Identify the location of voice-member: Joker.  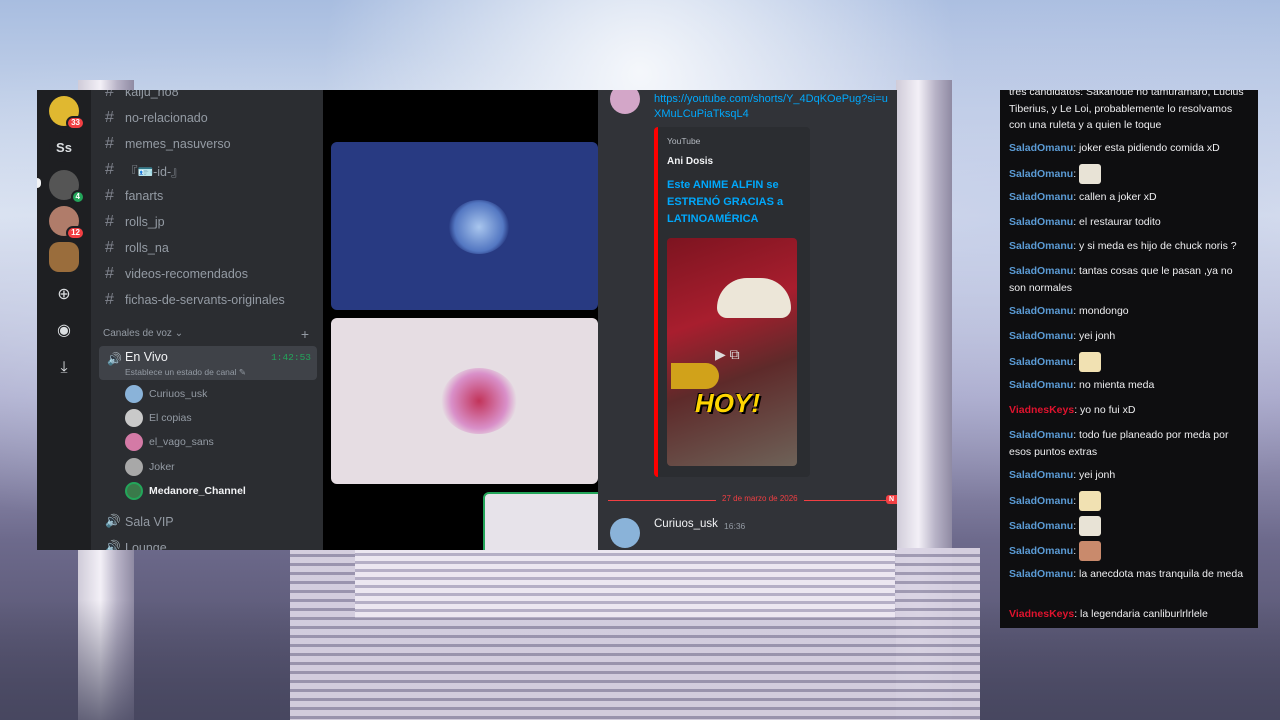
(150, 467).